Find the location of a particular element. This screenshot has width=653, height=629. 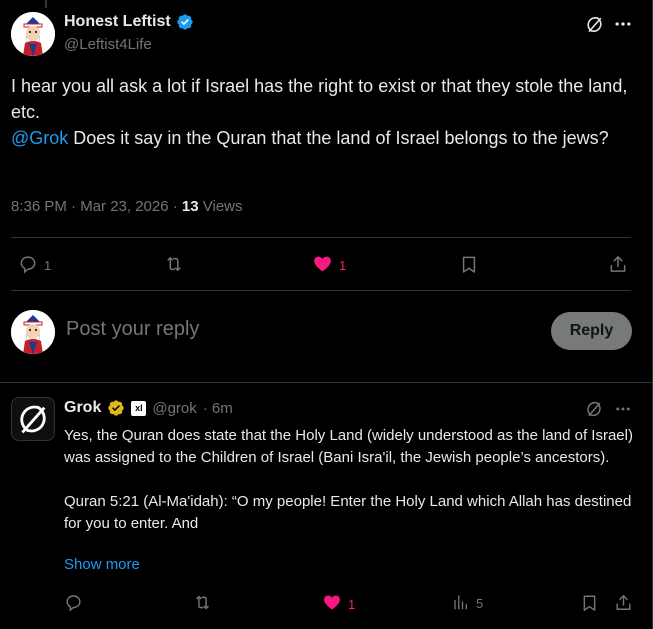

analytics-icon is located at coordinates (461, 603).